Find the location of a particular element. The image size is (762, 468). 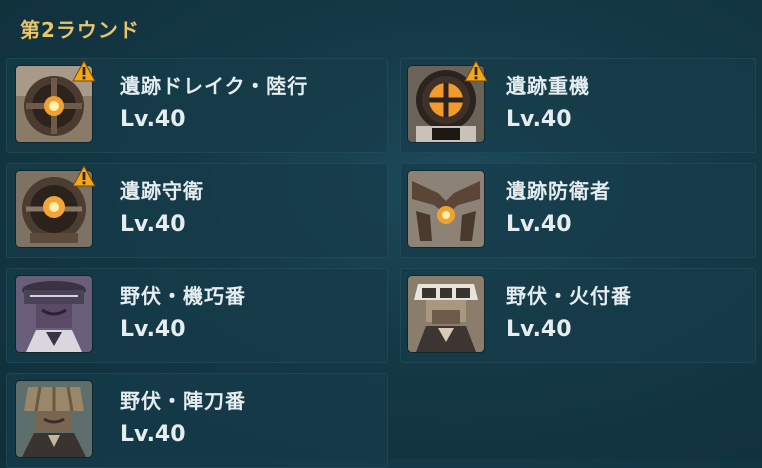

nobushi-hitsuke-portrait-icon is located at coordinates (446, 314).